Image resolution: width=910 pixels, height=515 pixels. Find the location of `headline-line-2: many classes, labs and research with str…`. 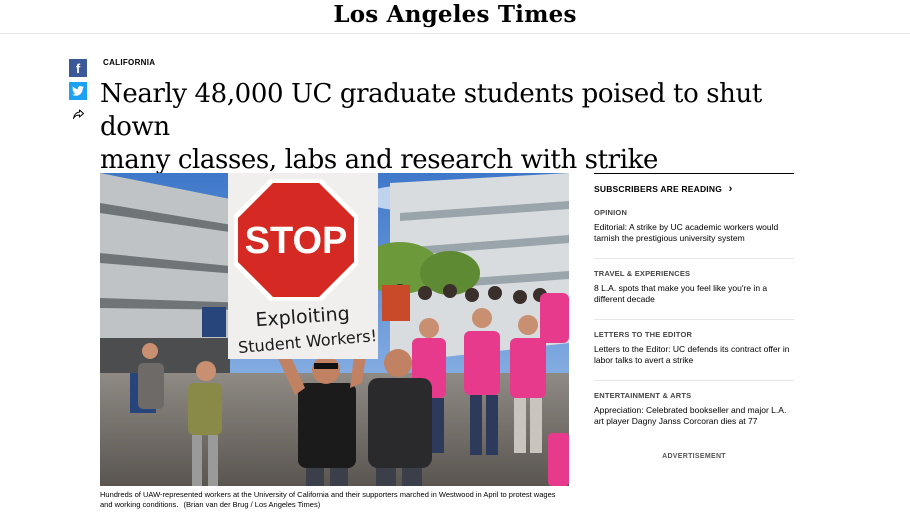

headline-line-2: many classes, labs and research with str… is located at coordinates (379, 160).